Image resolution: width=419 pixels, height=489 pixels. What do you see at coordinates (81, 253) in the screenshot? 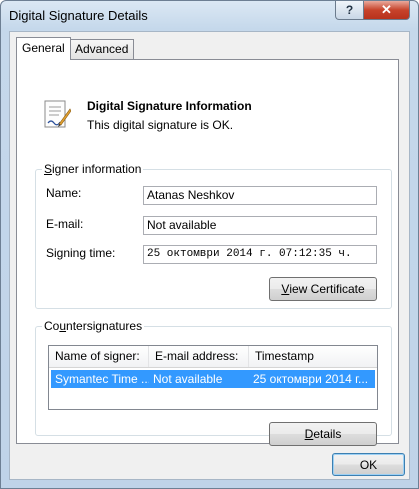
I see `signing-time-label: Signing time:` at bounding box center [81, 253].